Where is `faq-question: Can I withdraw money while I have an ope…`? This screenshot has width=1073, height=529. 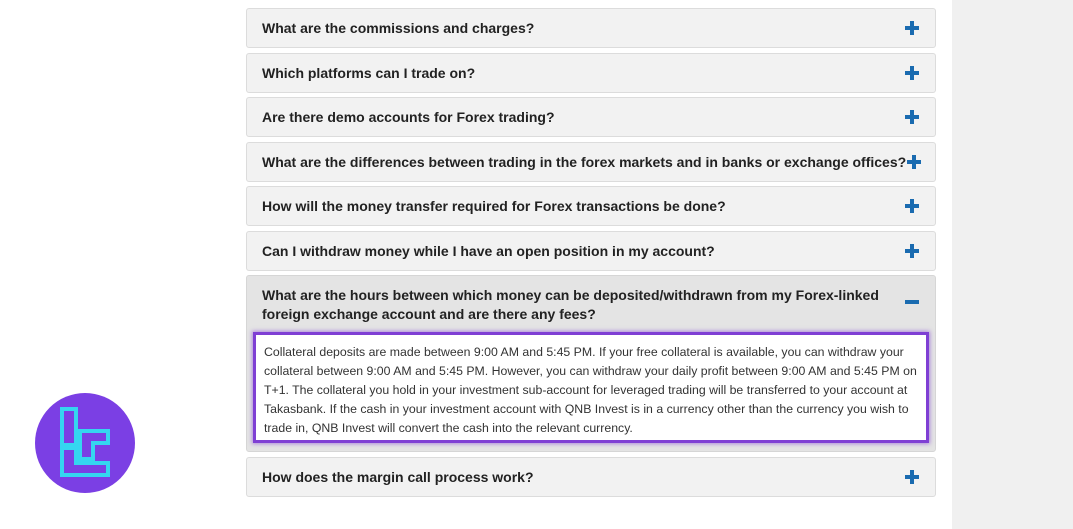 faq-question: Can I withdraw money while I have an ope… is located at coordinates (488, 251).